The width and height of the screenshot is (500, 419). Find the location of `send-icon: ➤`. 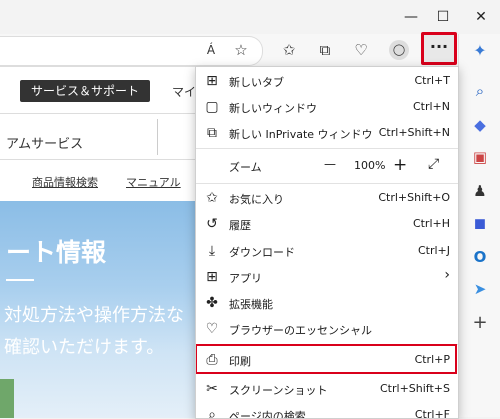

send-icon: ➤ is located at coordinates (480, 289).